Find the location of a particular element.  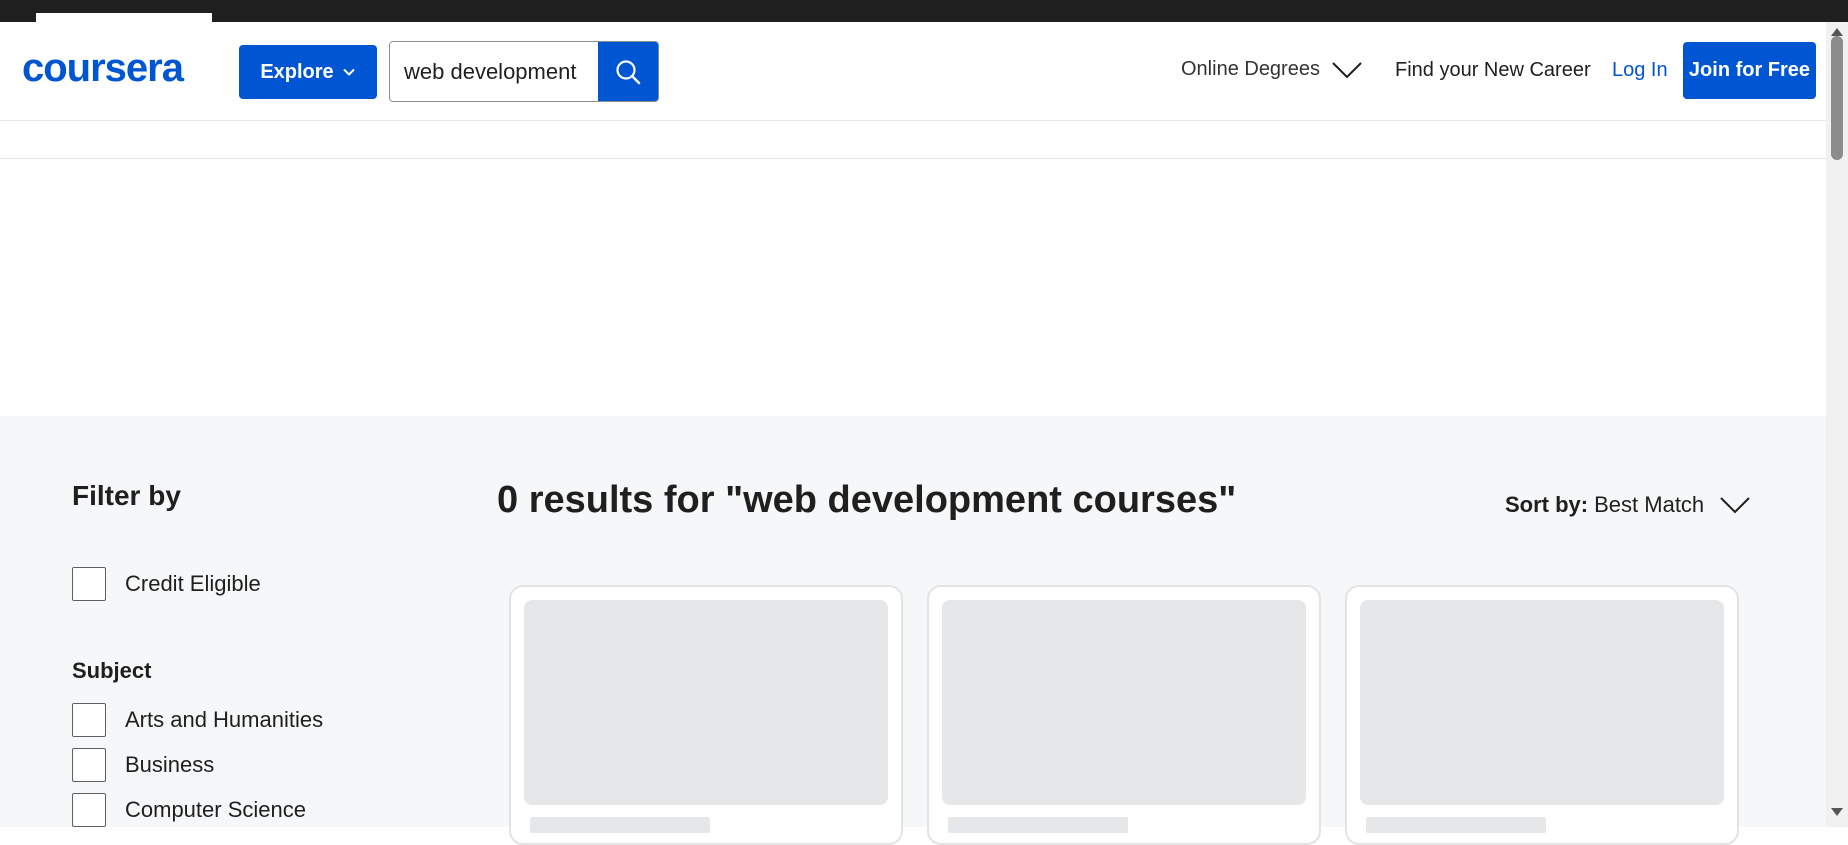

search-input is located at coordinates (495, 71).